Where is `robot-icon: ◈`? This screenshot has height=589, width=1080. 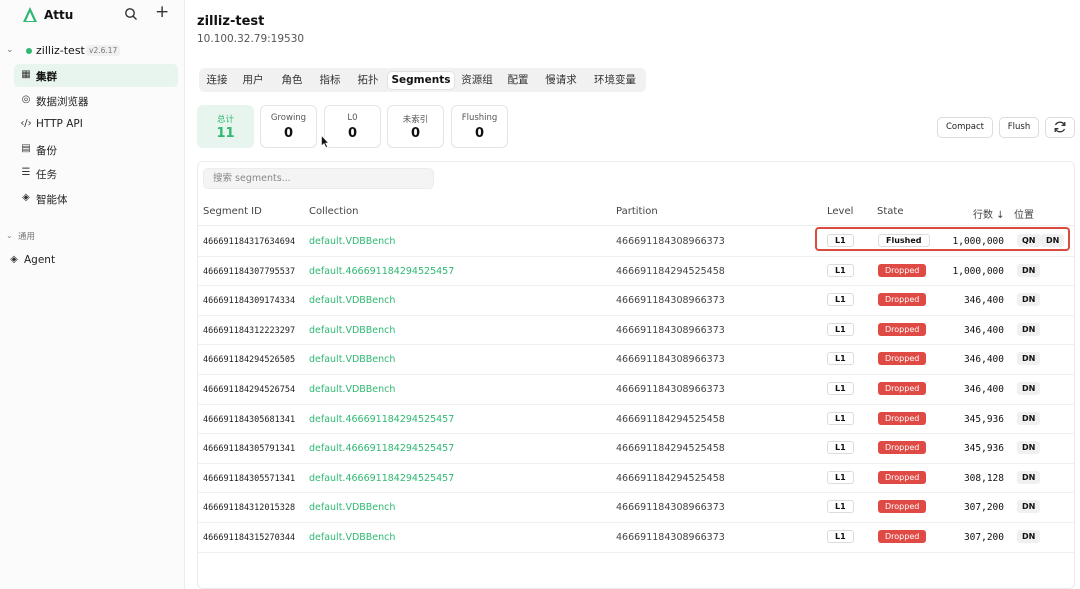
robot-icon: ◈ is located at coordinates (14, 259).